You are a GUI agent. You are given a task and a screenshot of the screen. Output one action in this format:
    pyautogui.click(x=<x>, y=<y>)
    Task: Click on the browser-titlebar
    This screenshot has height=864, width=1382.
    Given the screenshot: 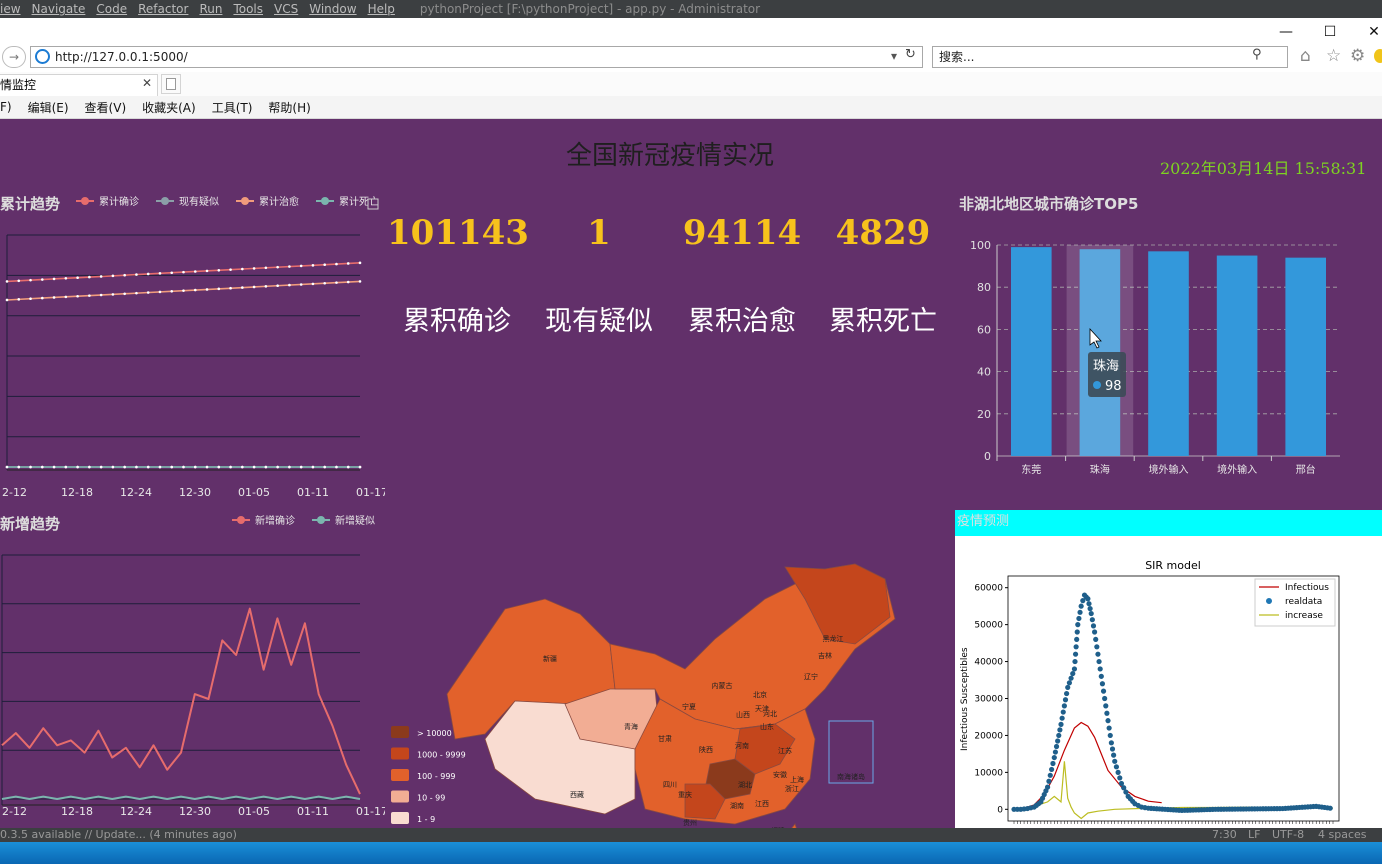 What is the action you would take?
    pyautogui.click(x=691, y=31)
    